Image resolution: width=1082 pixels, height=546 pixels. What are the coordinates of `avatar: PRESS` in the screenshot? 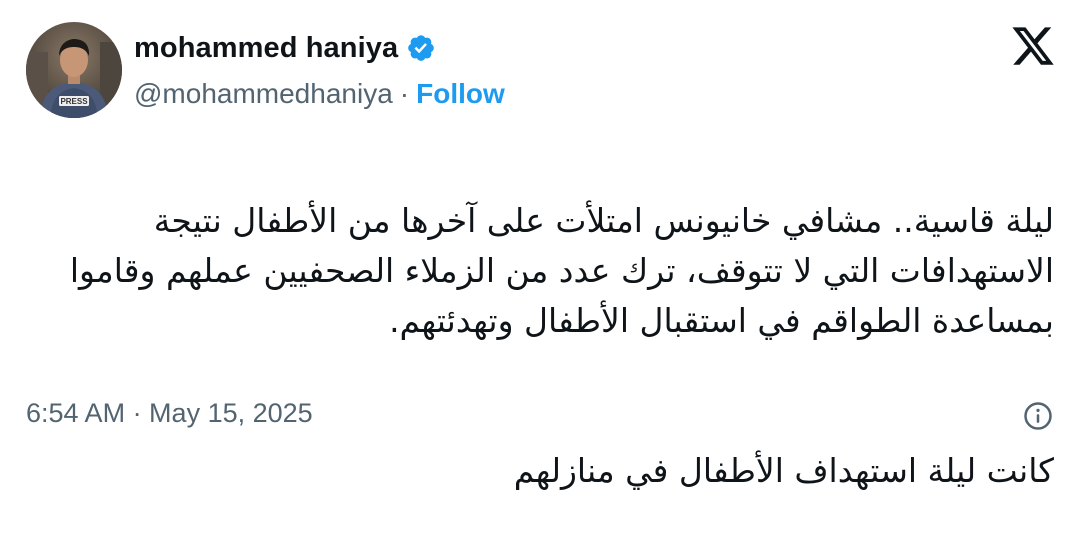 It's located at (74, 70).